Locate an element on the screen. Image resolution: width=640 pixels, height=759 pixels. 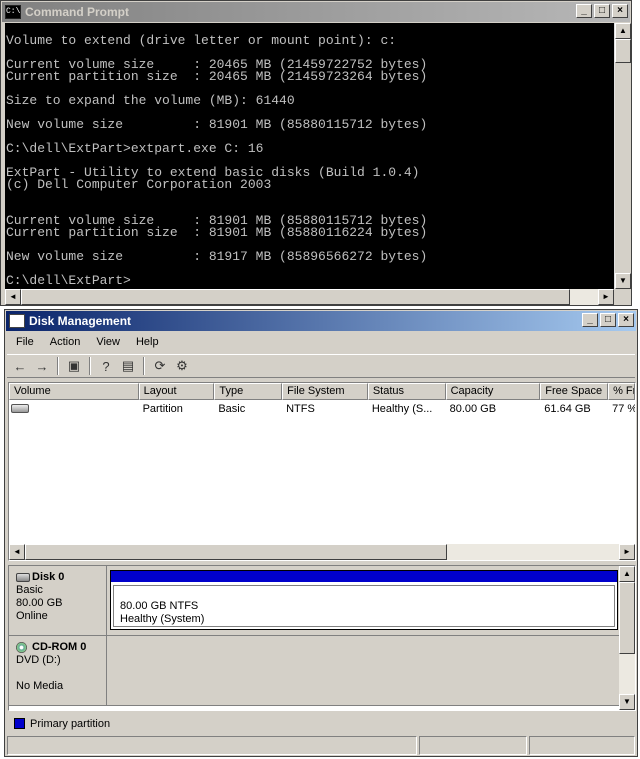
console-horizontal-scrollbar: ◄ ► is located at coordinates (309, 297).